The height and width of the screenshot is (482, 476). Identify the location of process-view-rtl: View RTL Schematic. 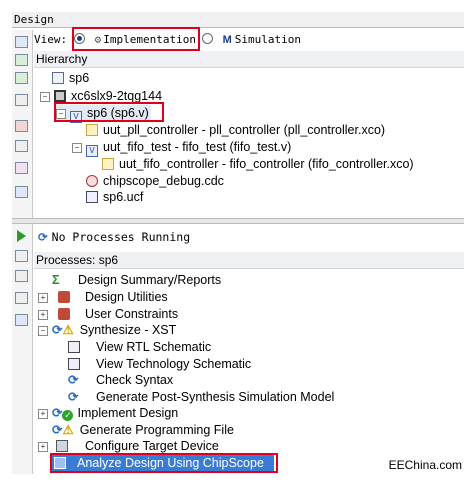
(139, 347).